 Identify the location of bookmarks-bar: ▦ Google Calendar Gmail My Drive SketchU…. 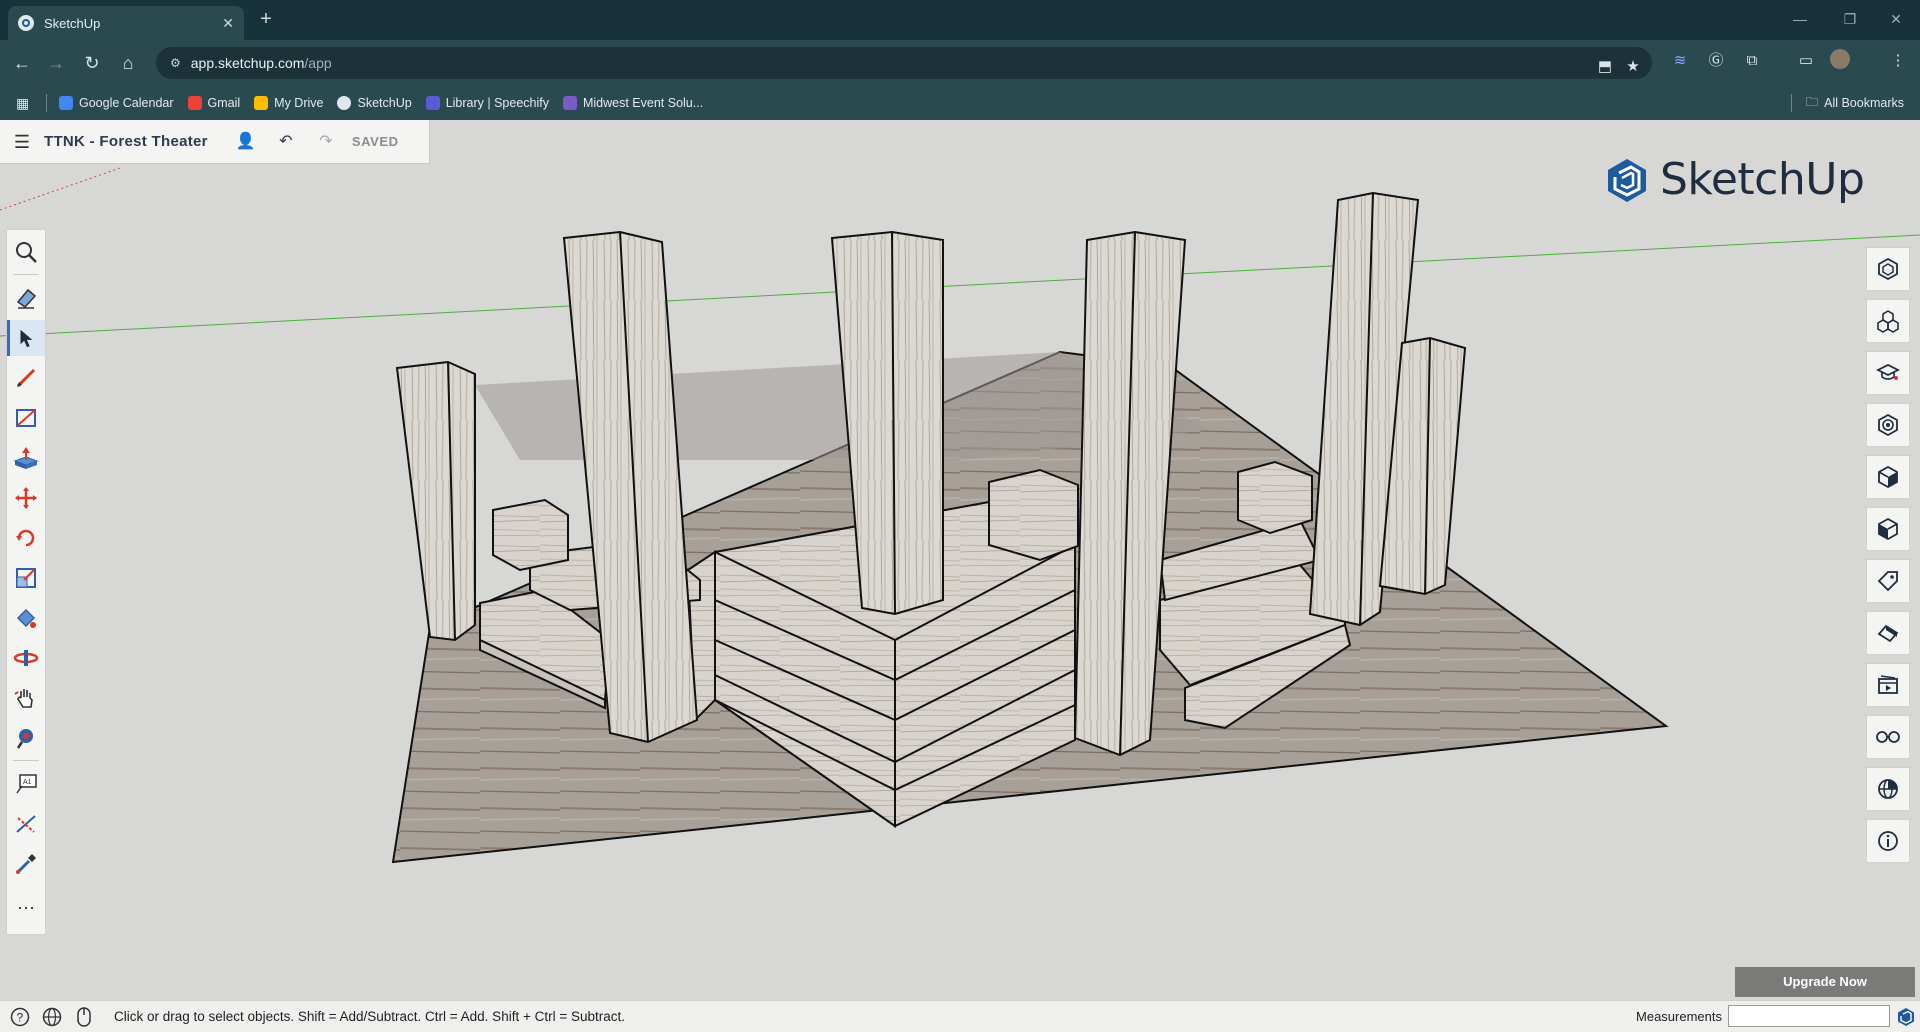
(960, 103).